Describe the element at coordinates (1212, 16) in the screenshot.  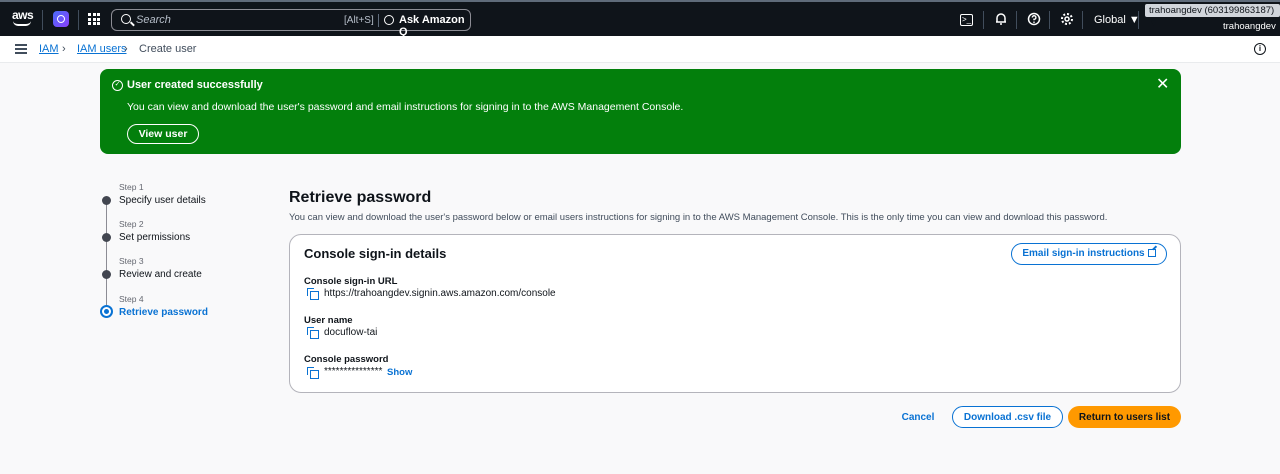
I see `account-menu: trahoangdev (603199863187) ▼` at that location.